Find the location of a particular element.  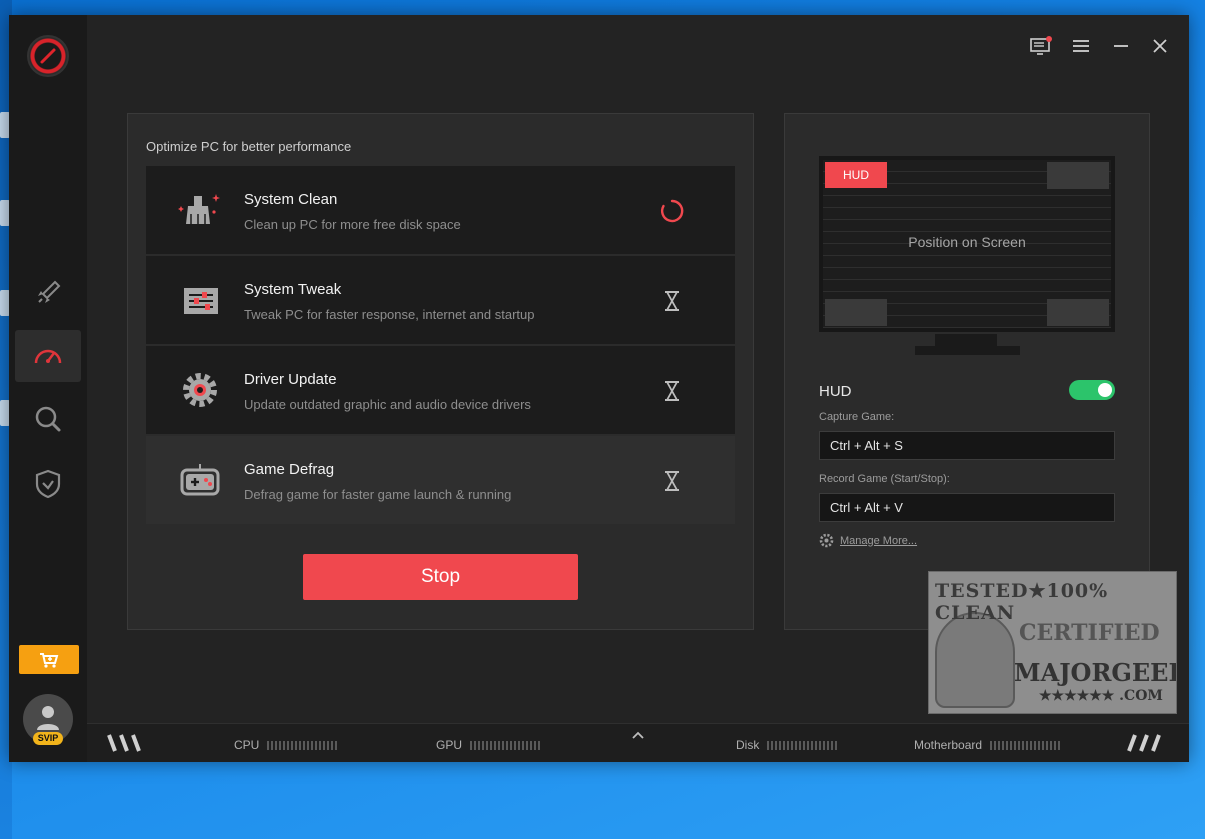

loading-spinner-icon is located at coordinates (672, 211).